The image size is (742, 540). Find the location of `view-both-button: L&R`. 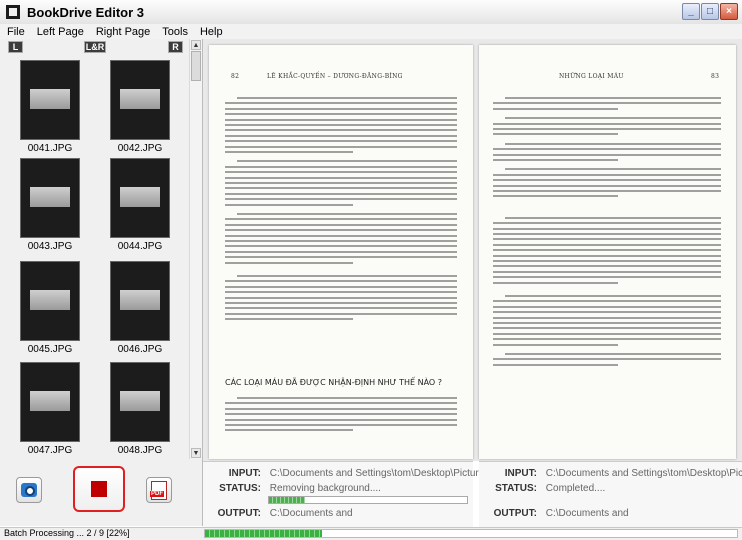

view-both-button: L&R is located at coordinates (95, 47).